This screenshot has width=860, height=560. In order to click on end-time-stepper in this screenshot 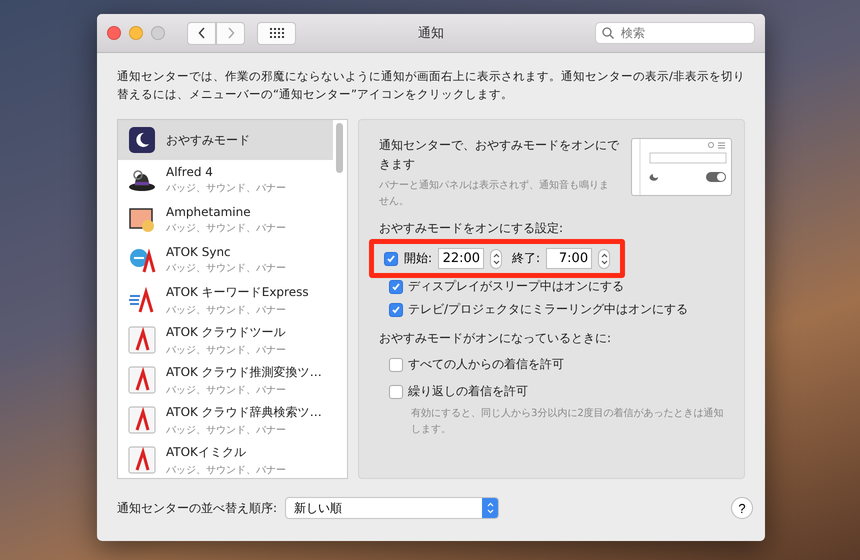, I will do `click(604, 258)`.